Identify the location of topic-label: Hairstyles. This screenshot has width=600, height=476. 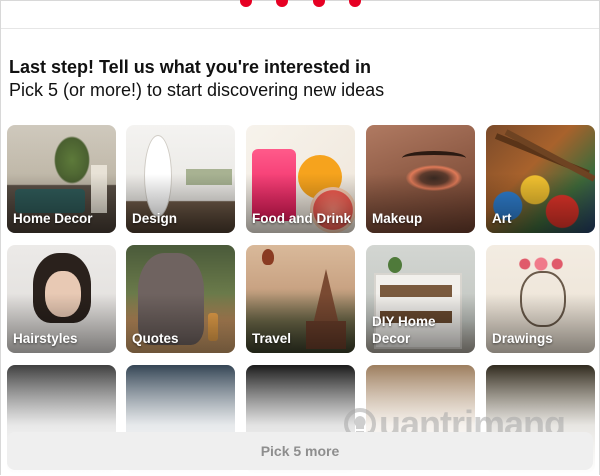
(45, 338).